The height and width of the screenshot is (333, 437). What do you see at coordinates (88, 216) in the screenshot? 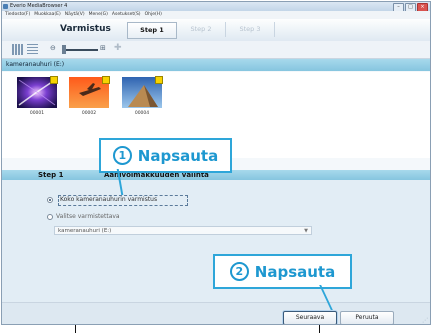
I see `option-select-backup-label: Valitse varmistettava` at bounding box center [88, 216].